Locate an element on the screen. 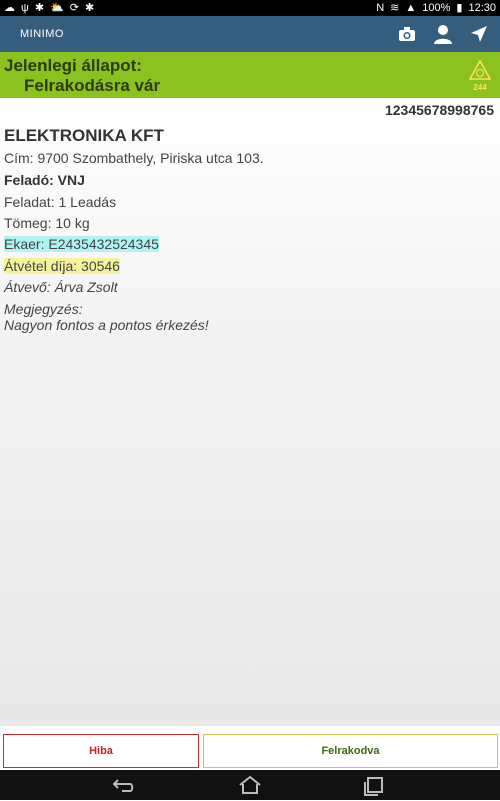  nfc-icon: N is located at coordinates (380, 8).